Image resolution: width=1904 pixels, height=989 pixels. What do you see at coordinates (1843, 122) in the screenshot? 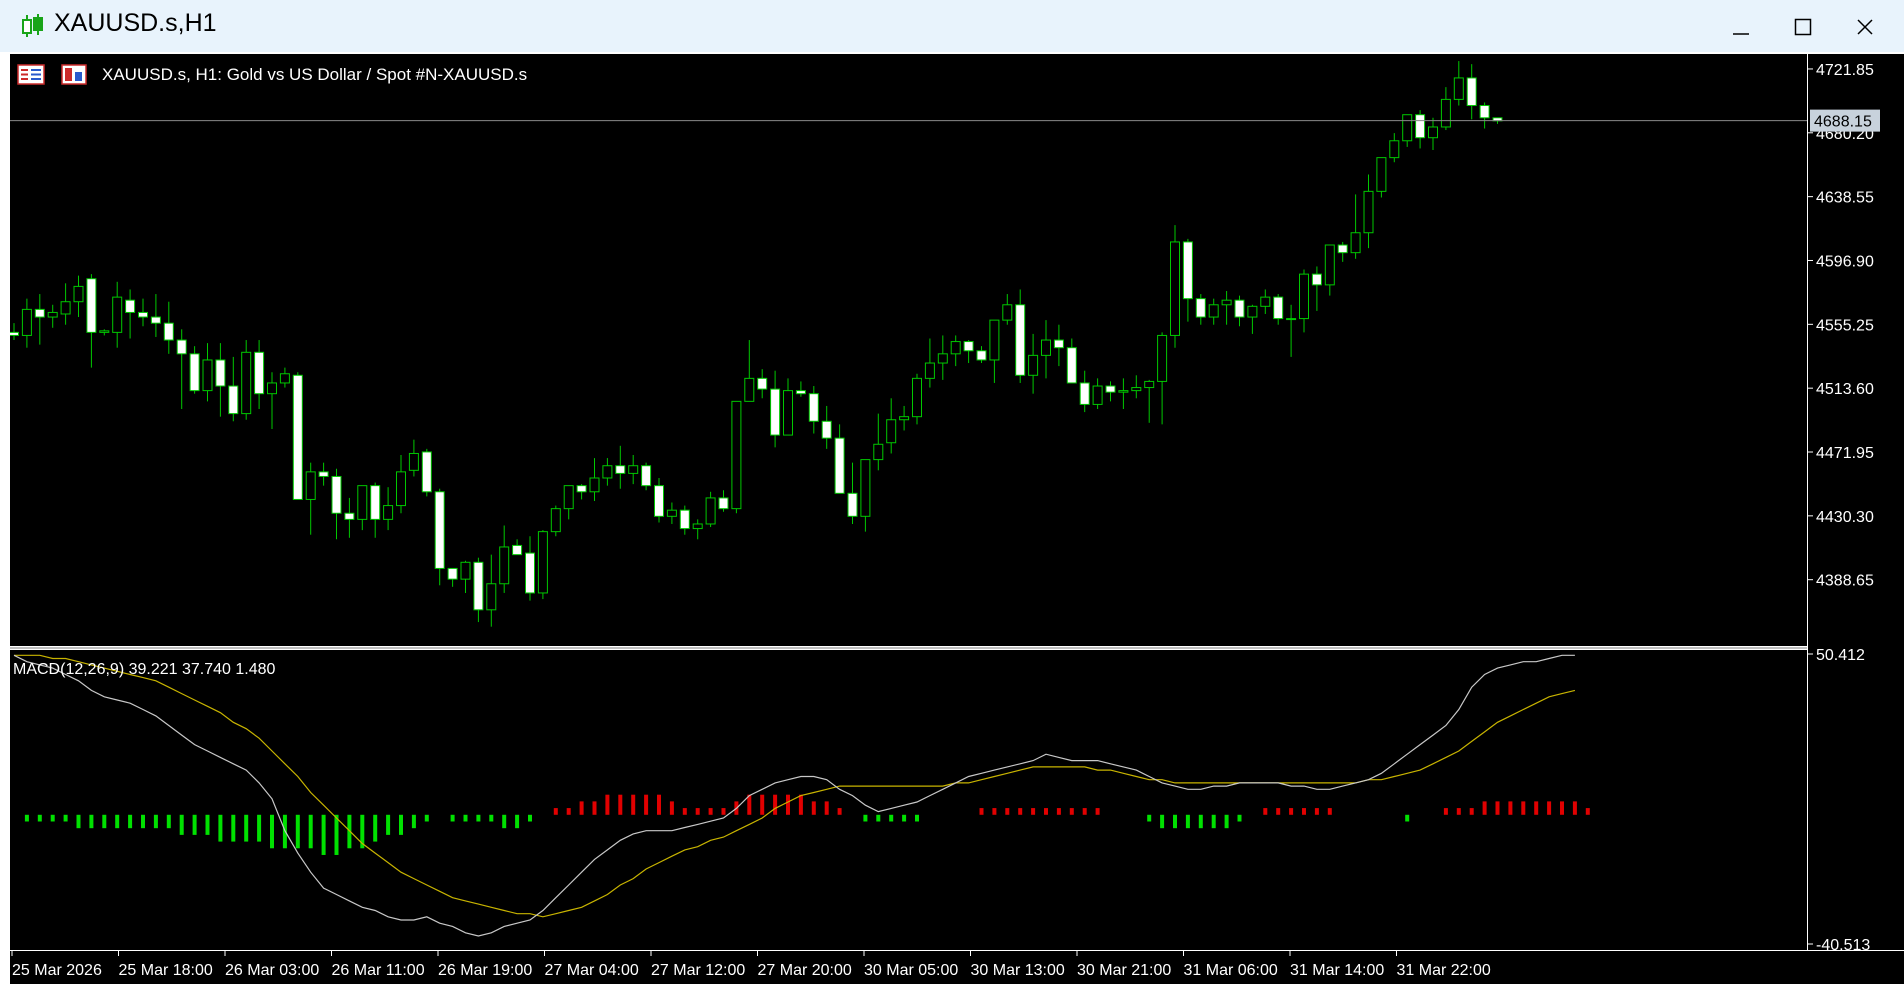
I see `current-price-label: 4688.15` at bounding box center [1843, 122].